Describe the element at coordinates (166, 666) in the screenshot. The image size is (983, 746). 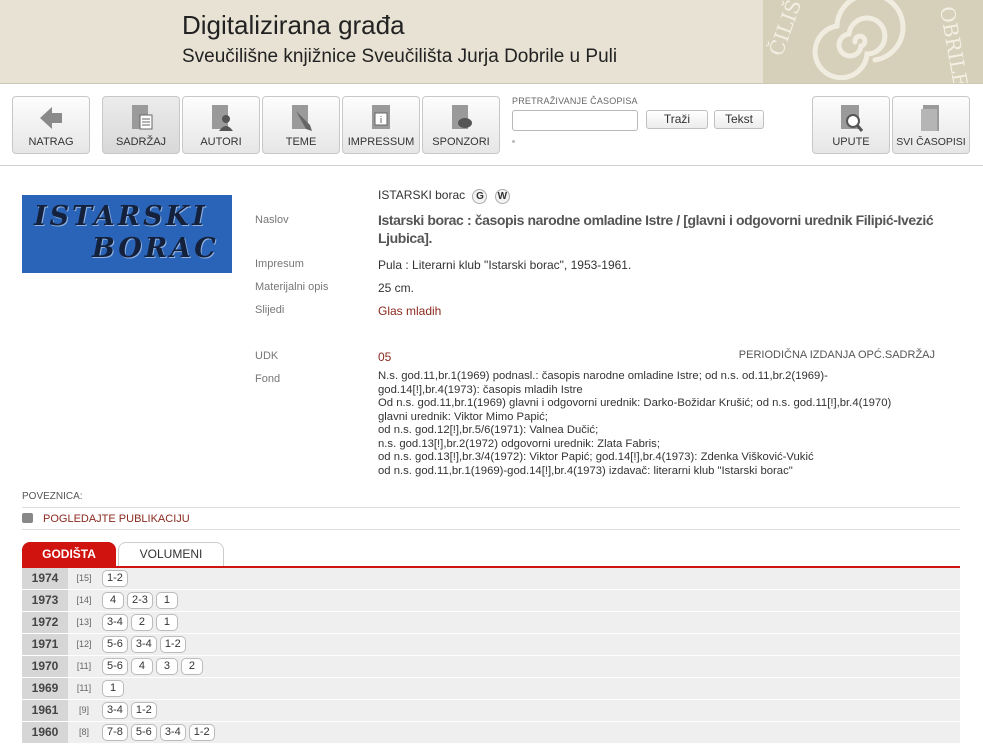
I see `issue-button: 3` at that location.